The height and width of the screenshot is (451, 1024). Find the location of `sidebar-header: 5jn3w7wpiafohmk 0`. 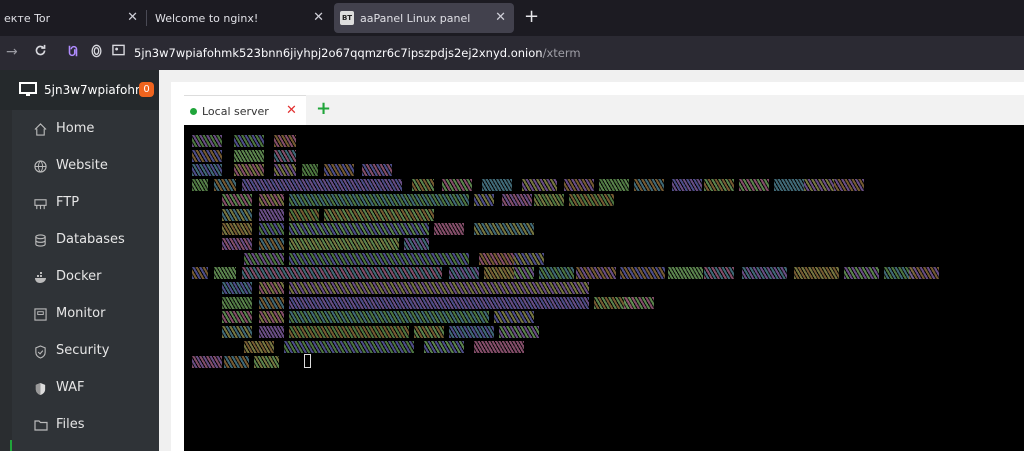

sidebar-header: 5jn3w7wpiafohmk 0 is located at coordinates (79, 90).